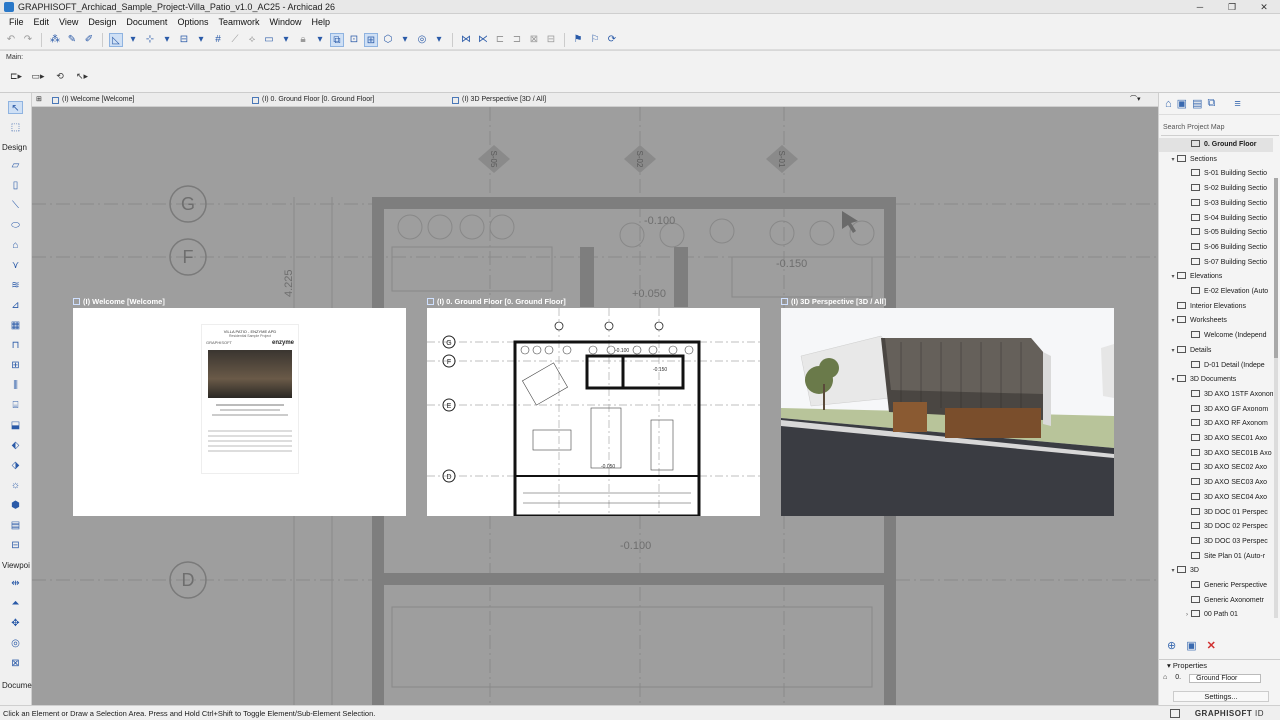 Image resolution: width=1280 pixels, height=720 pixels. What do you see at coordinates (11, 40) in the screenshot?
I see `undo-icon: ↶` at bounding box center [11, 40].